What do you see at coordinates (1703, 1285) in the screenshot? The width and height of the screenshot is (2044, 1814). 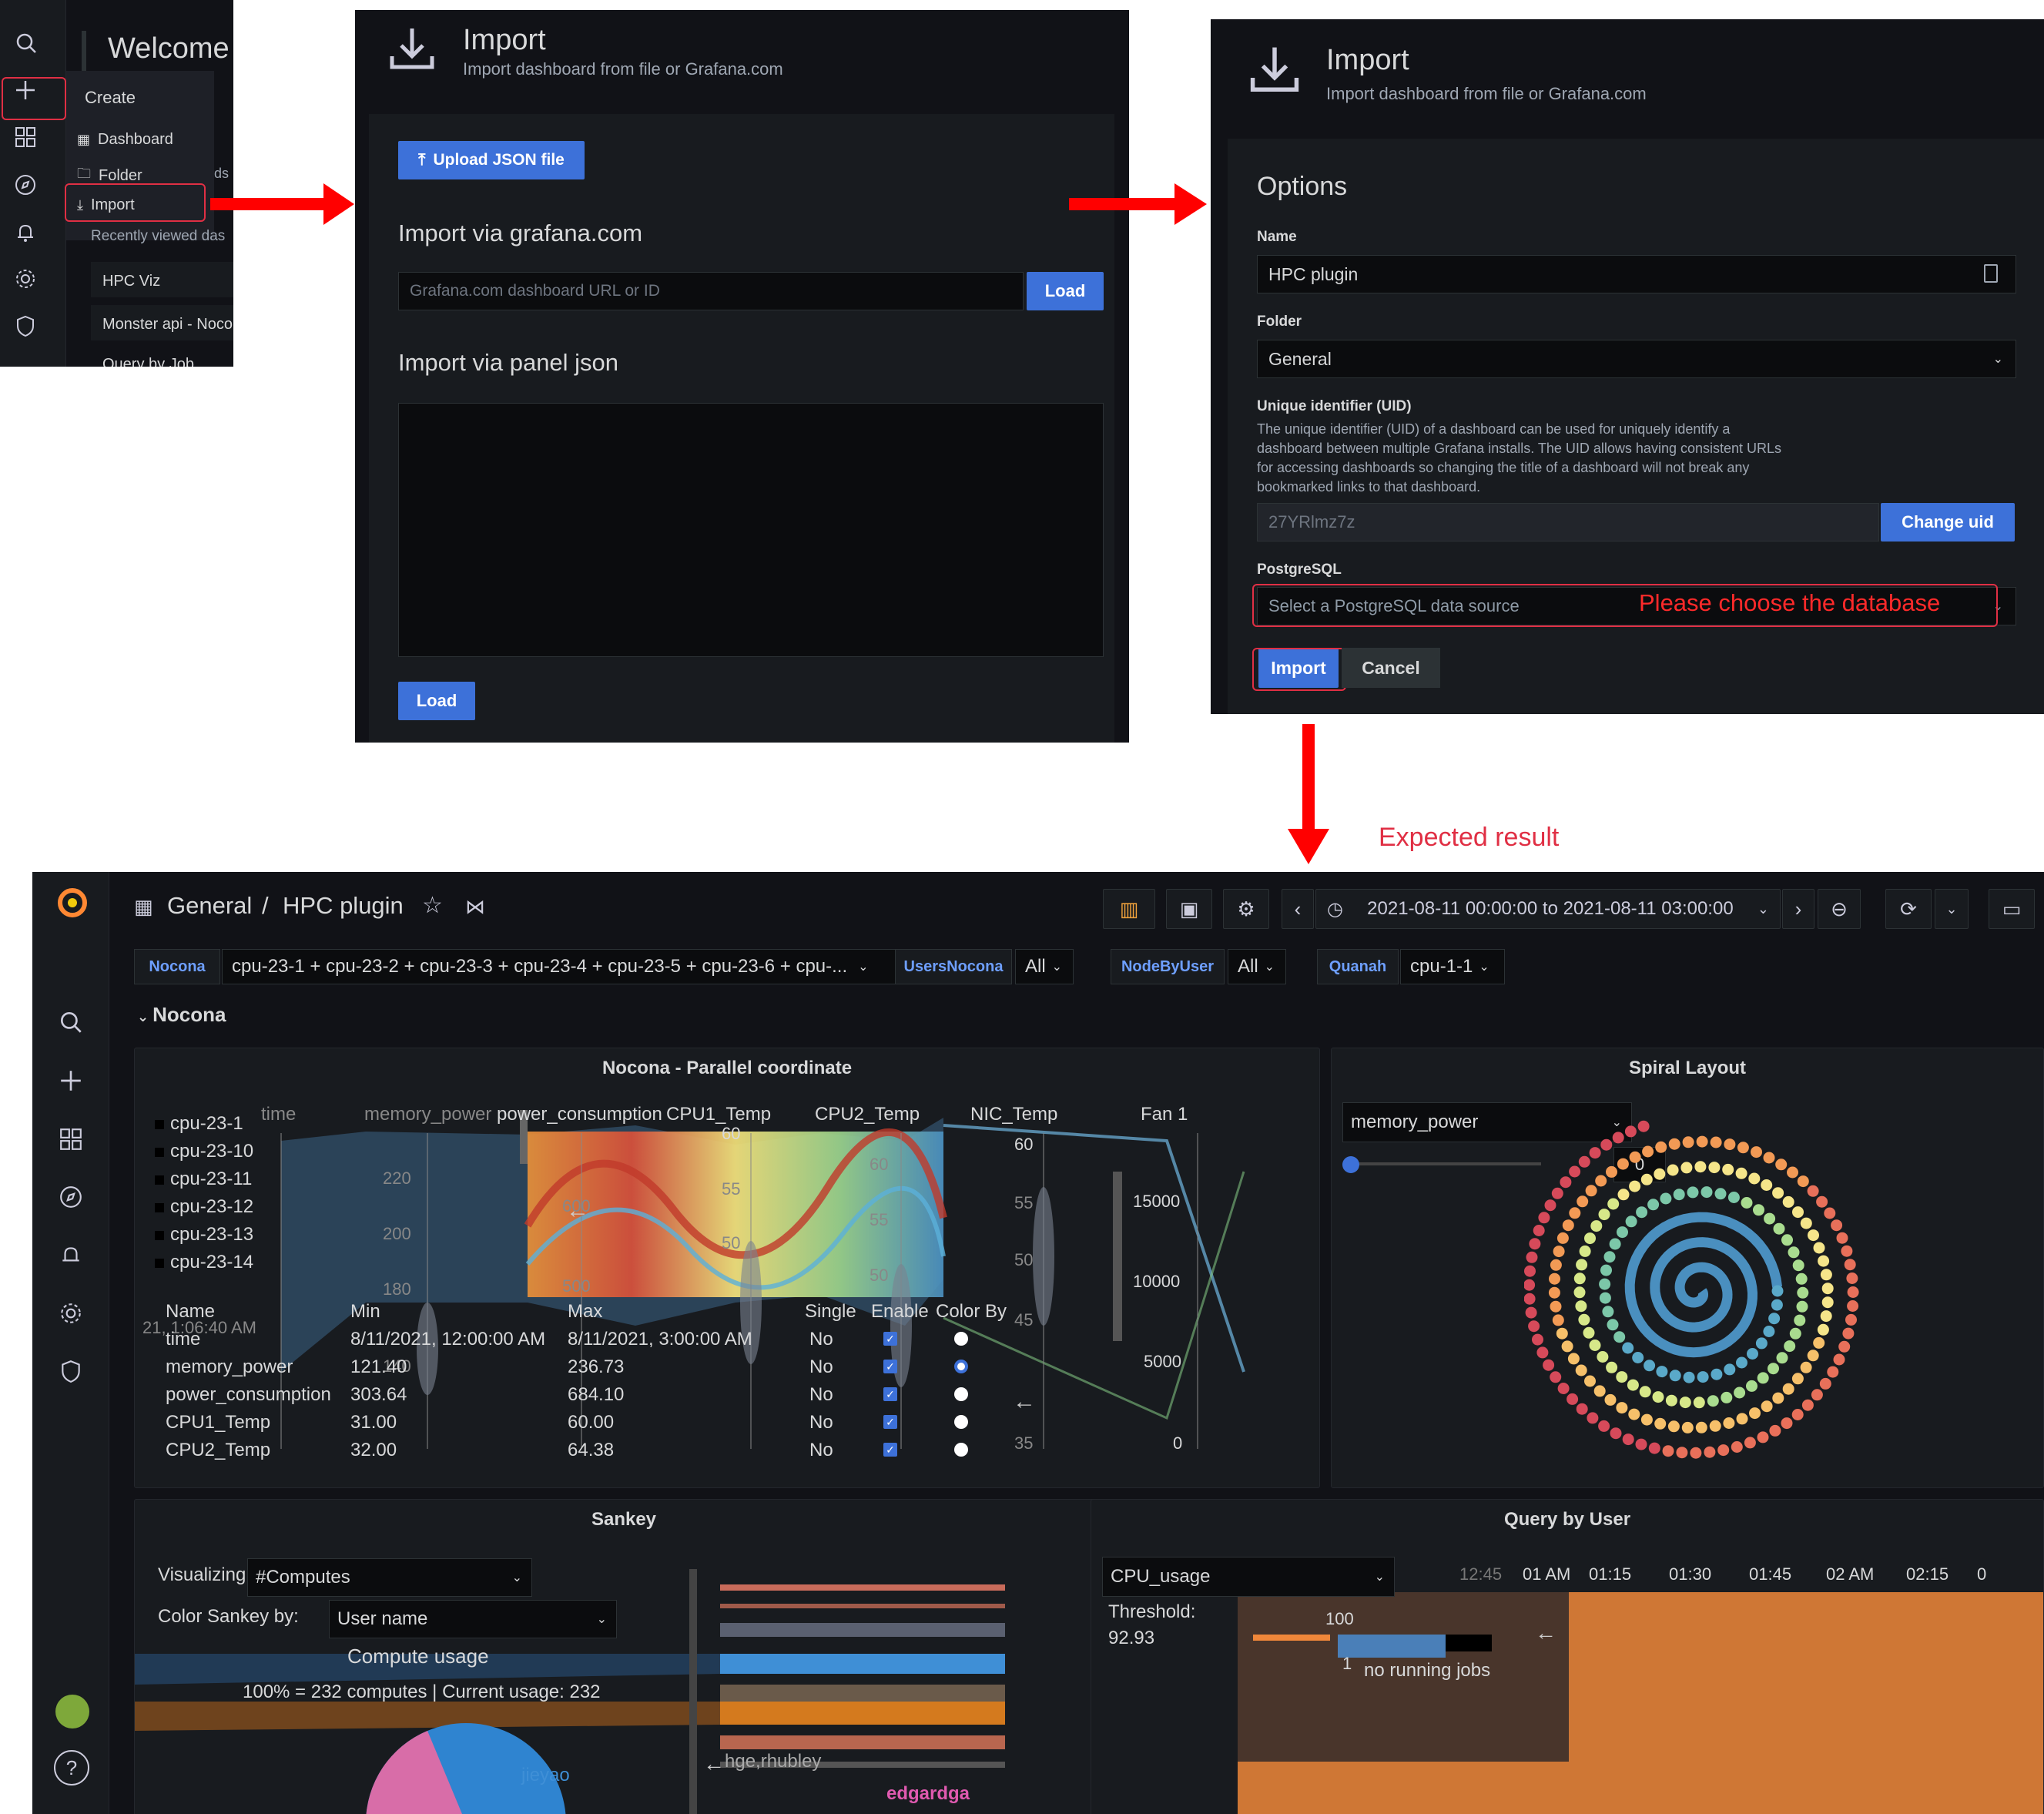 I see `spiral-path` at bounding box center [1703, 1285].